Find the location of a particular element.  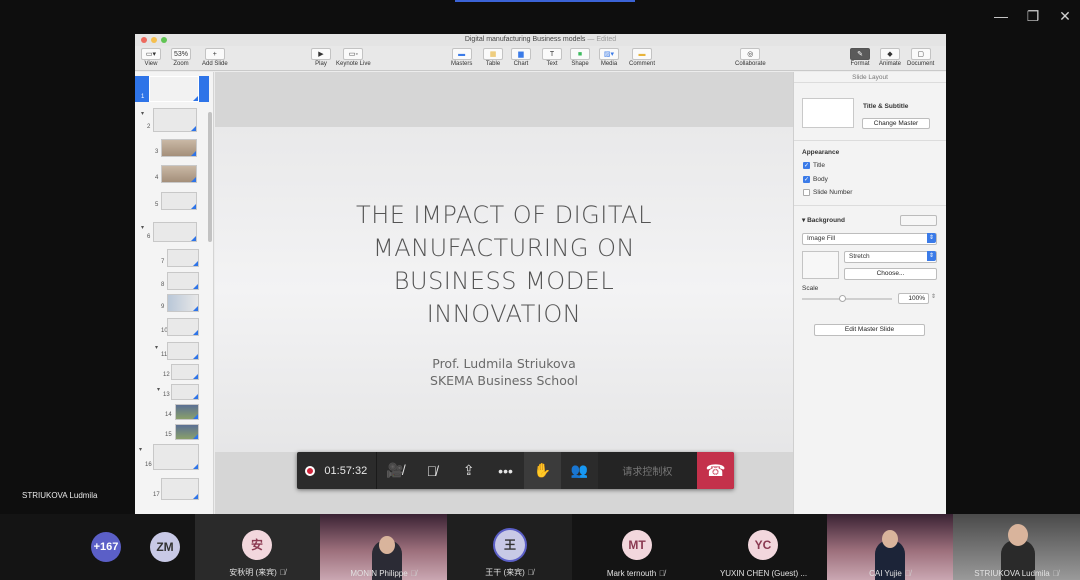

slide-thumbnail-row: 4 is located at coordinates (174, 174).